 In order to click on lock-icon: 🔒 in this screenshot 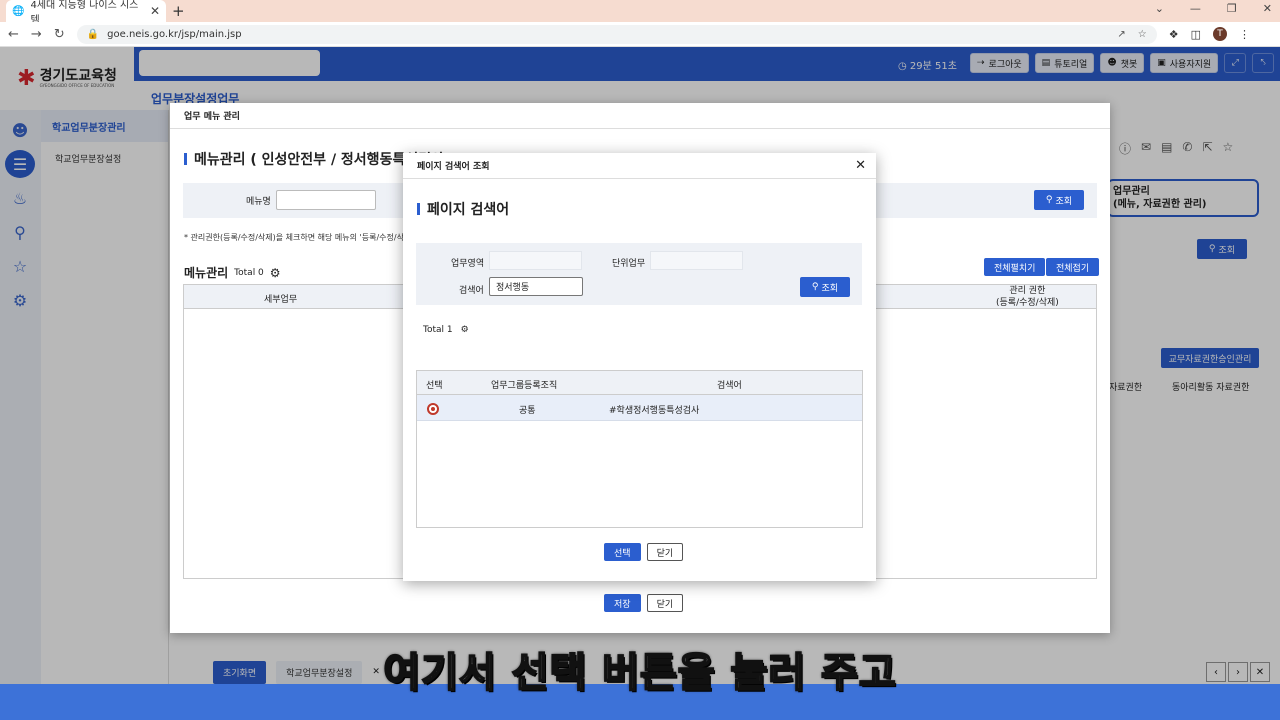, I will do `click(93, 34)`.